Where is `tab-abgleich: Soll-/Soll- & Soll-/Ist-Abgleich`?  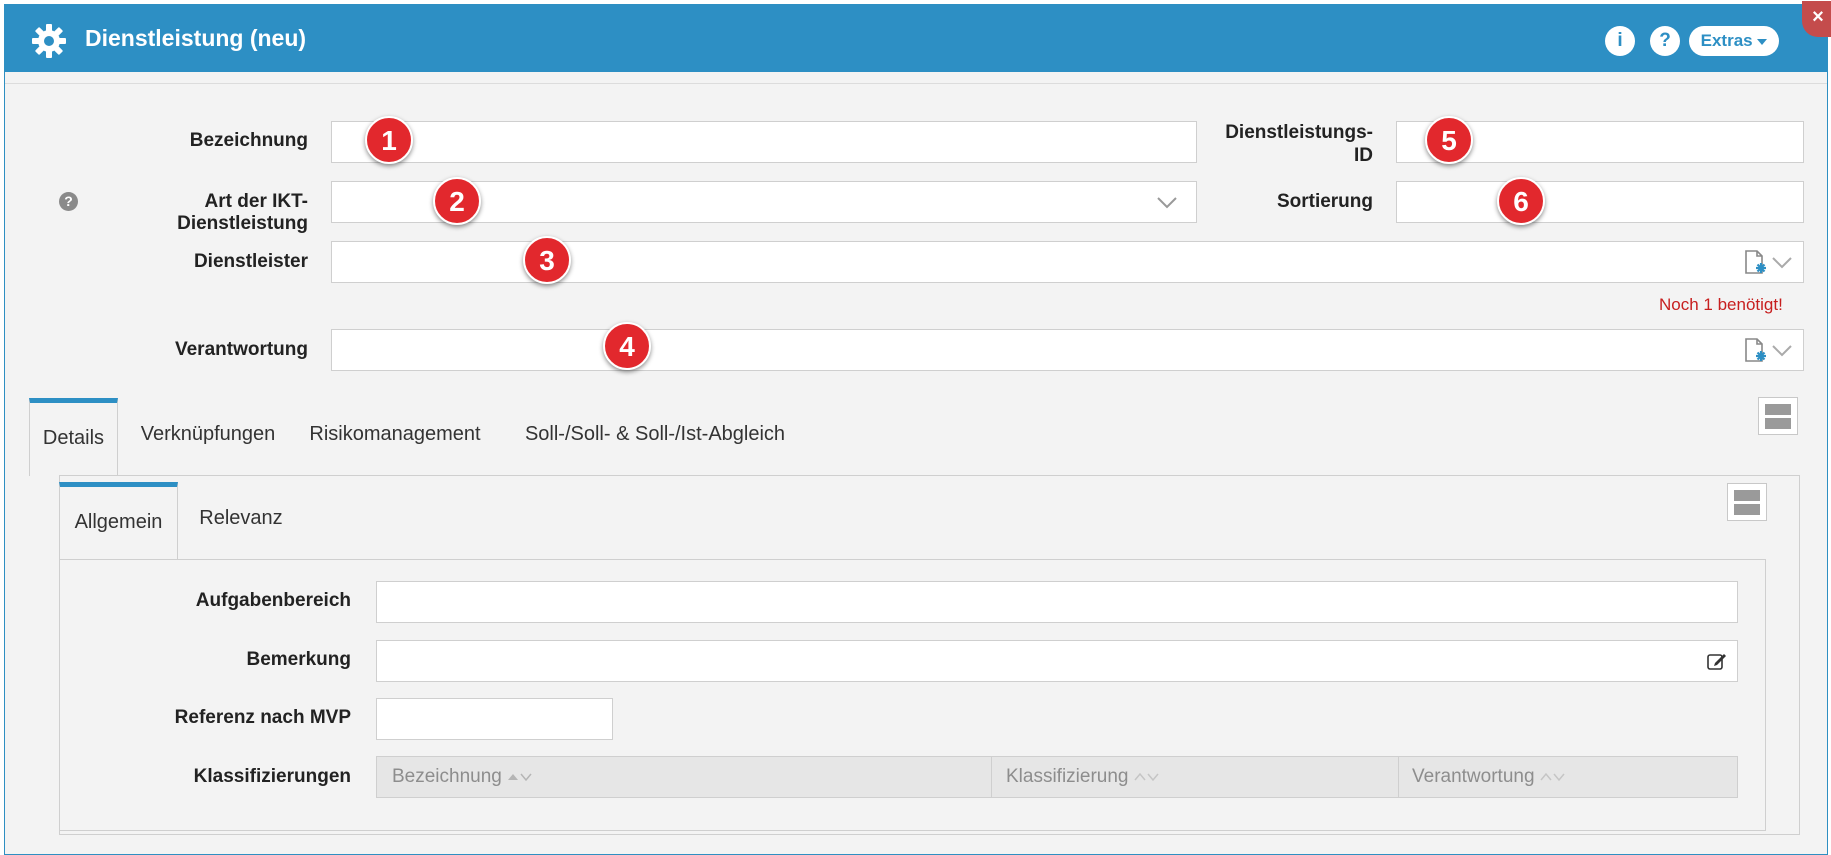
tab-abgleich: Soll-/Soll- & Soll-/Ist-Abgleich is located at coordinates (655, 434).